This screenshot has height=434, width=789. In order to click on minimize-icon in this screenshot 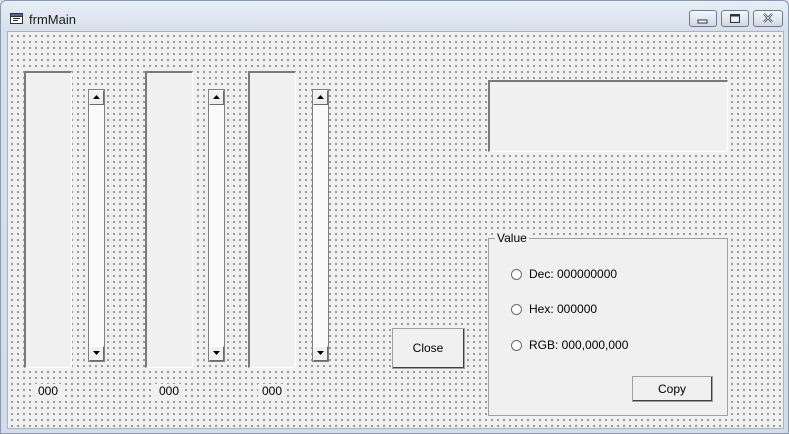, I will do `click(702, 21)`.